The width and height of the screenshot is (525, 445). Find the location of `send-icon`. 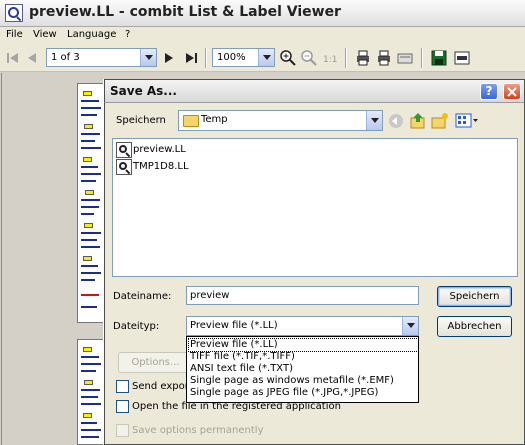

send-icon is located at coordinates (405, 58).